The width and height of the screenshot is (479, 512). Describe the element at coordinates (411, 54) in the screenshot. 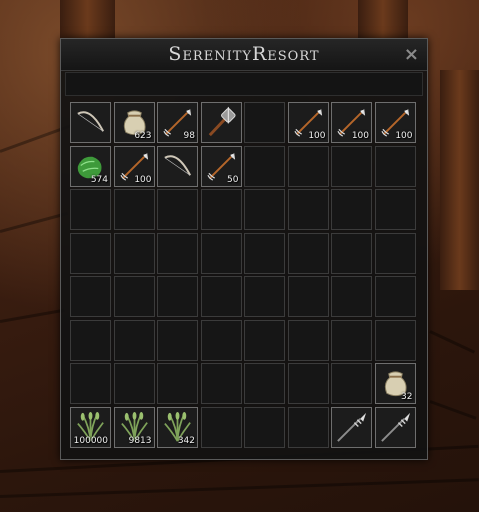

I see `close-icon: ×` at that location.